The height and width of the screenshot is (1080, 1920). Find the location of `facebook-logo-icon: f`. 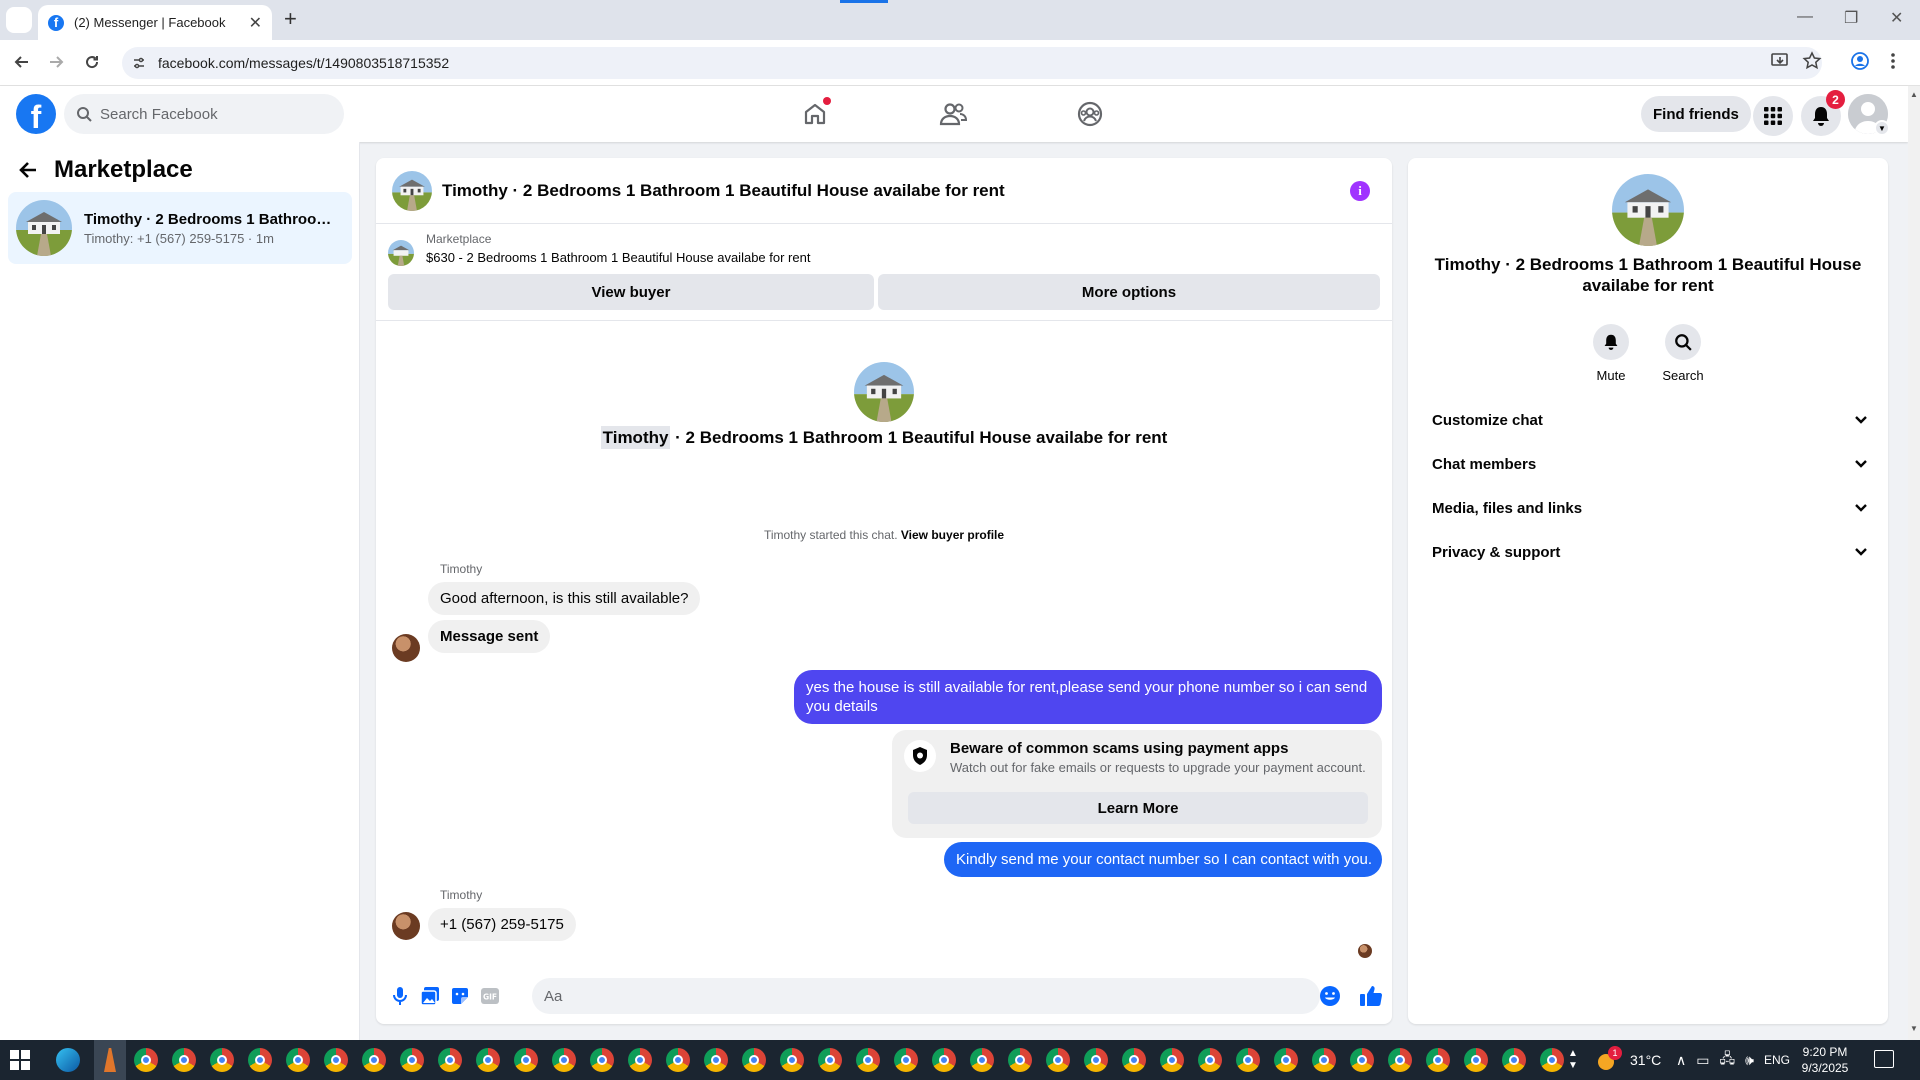

facebook-logo-icon: f is located at coordinates (36, 114).